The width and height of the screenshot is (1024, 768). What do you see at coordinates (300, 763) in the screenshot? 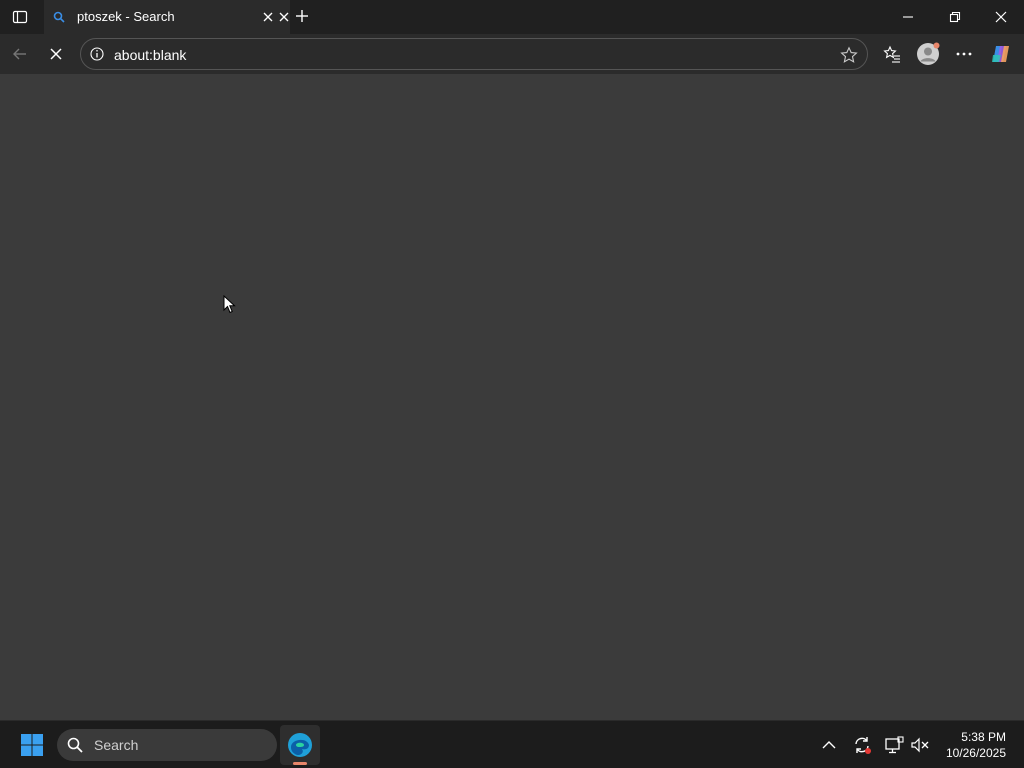
I see `active-app-indicator` at bounding box center [300, 763].